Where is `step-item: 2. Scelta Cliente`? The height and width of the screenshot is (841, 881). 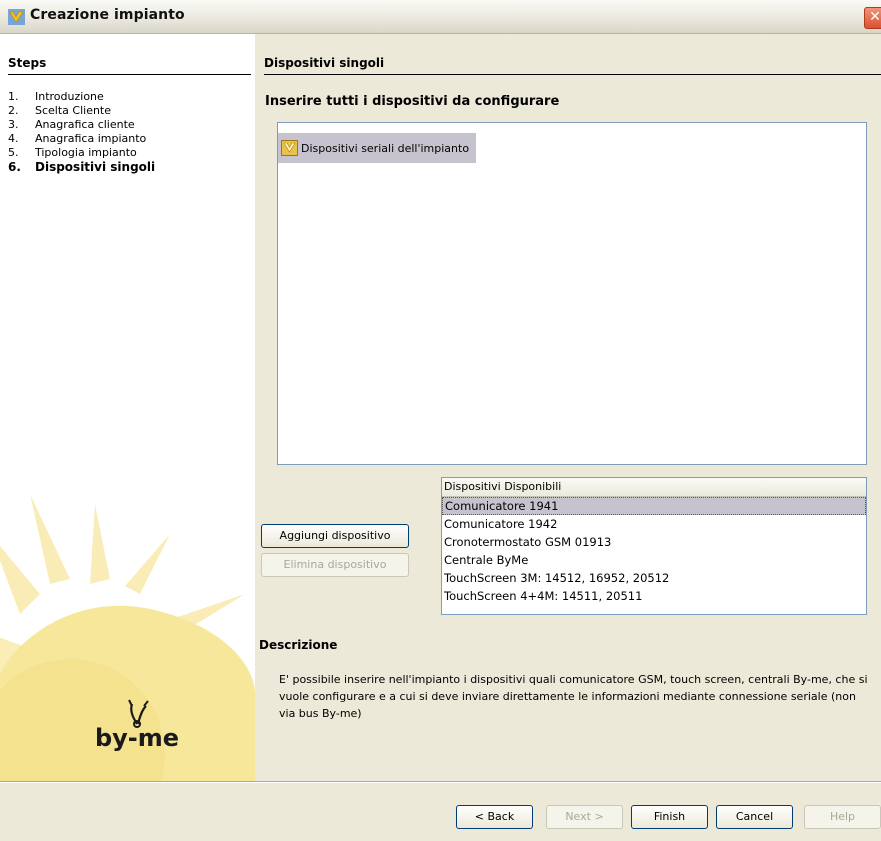 step-item: 2. Scelta Cliente is located at coordinates (81, 111).